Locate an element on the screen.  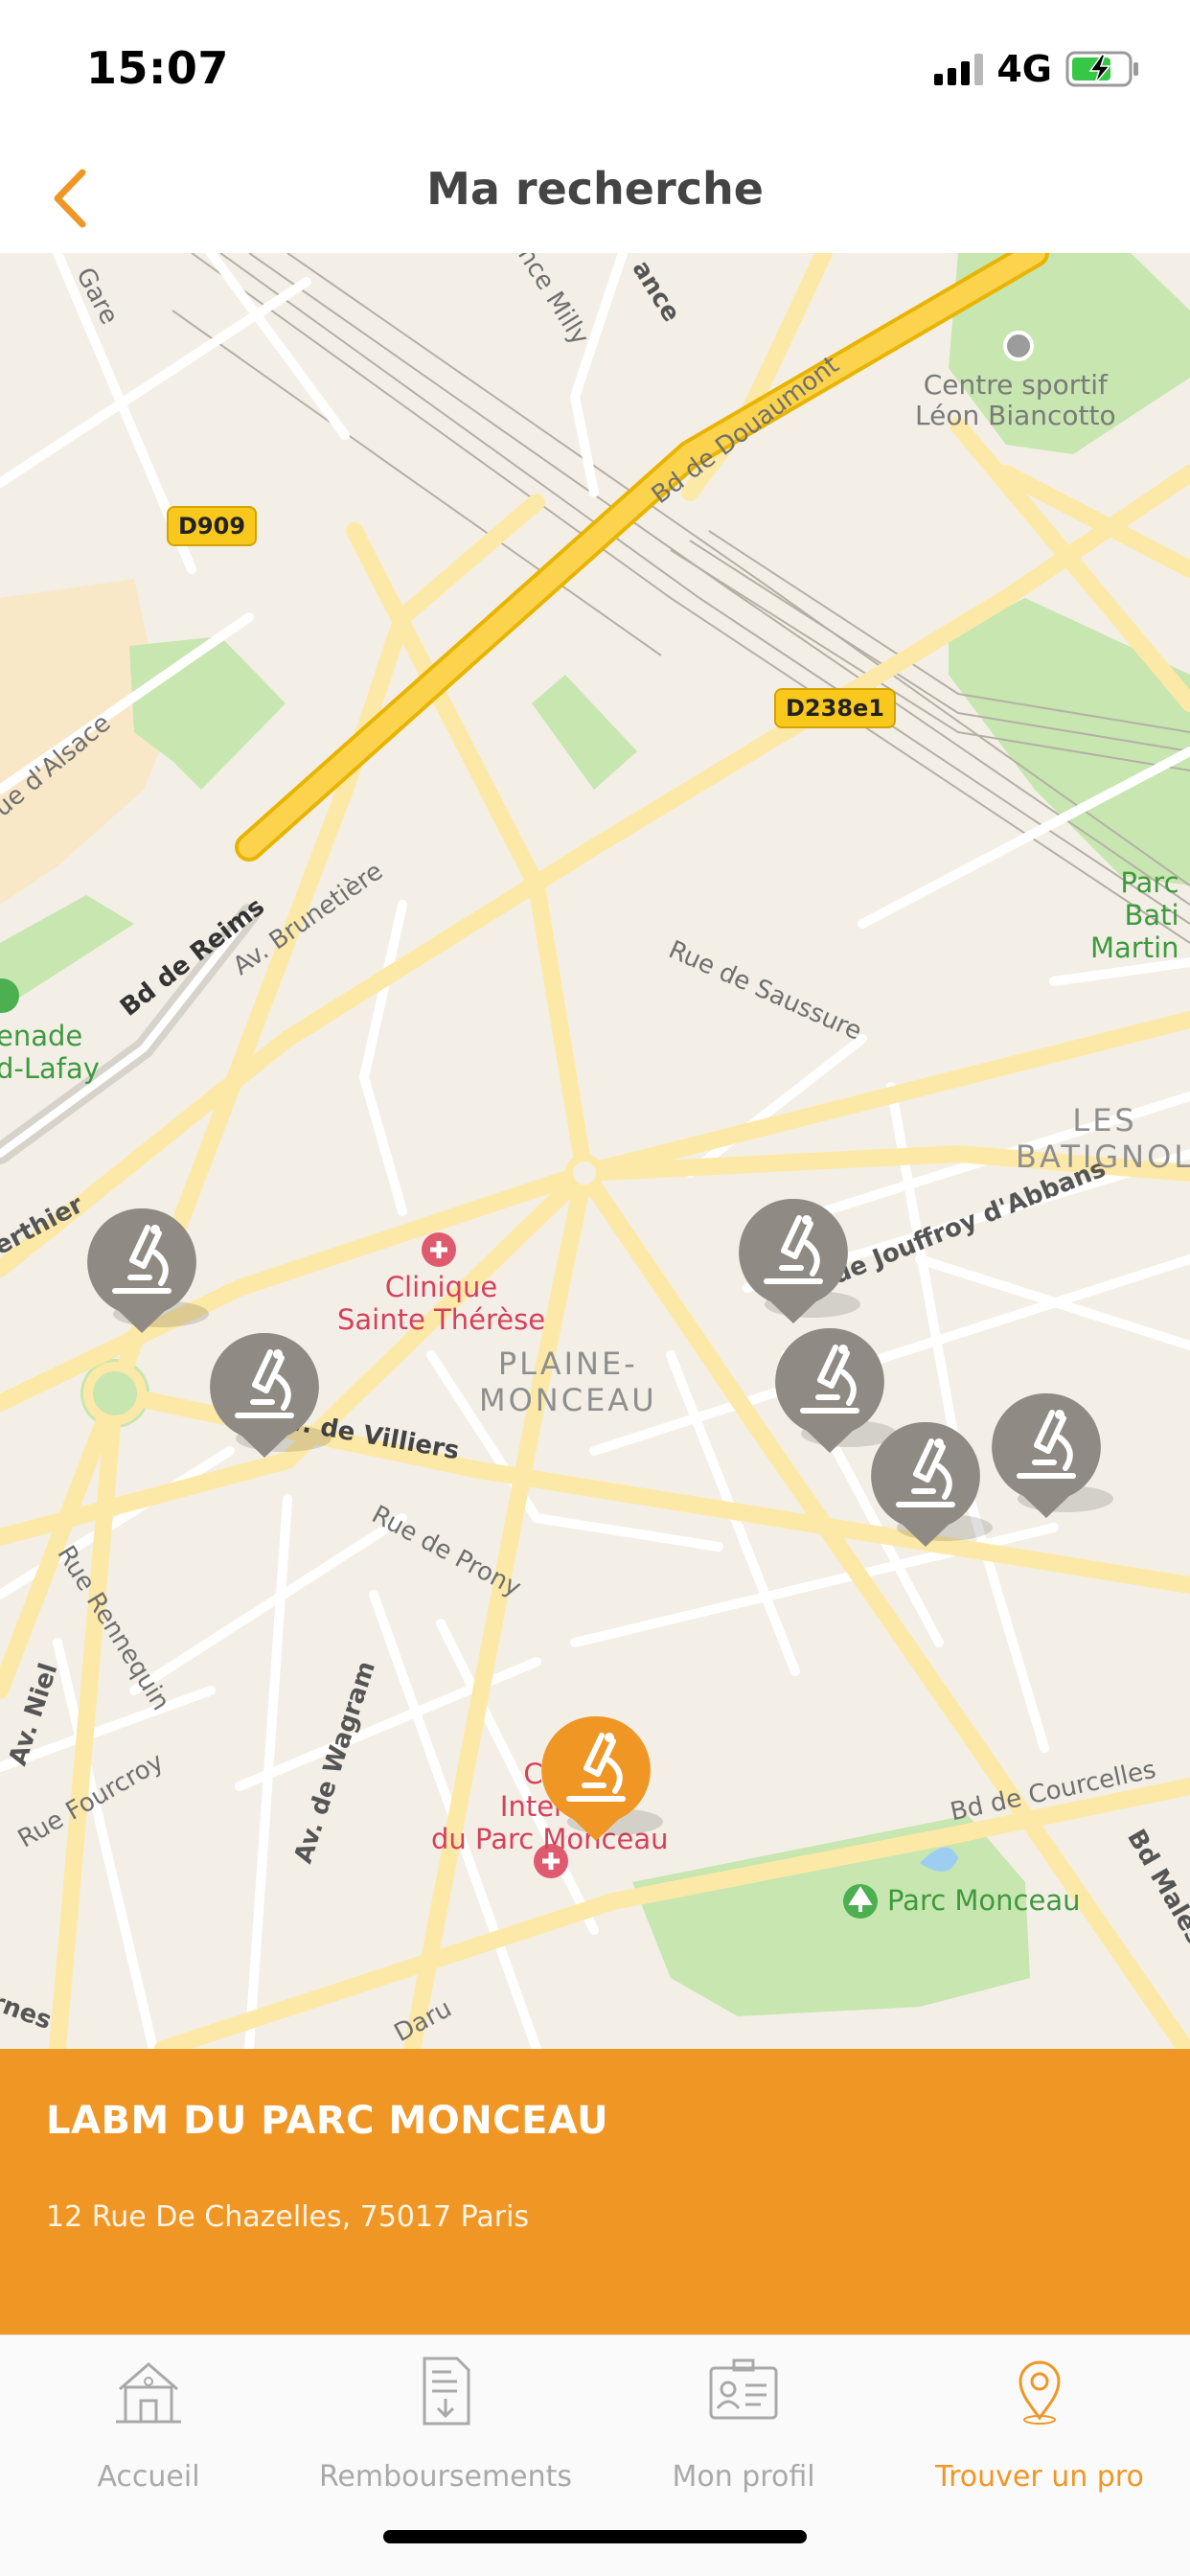
tab-label: Remboursements is located at coordinates (445, 2477).